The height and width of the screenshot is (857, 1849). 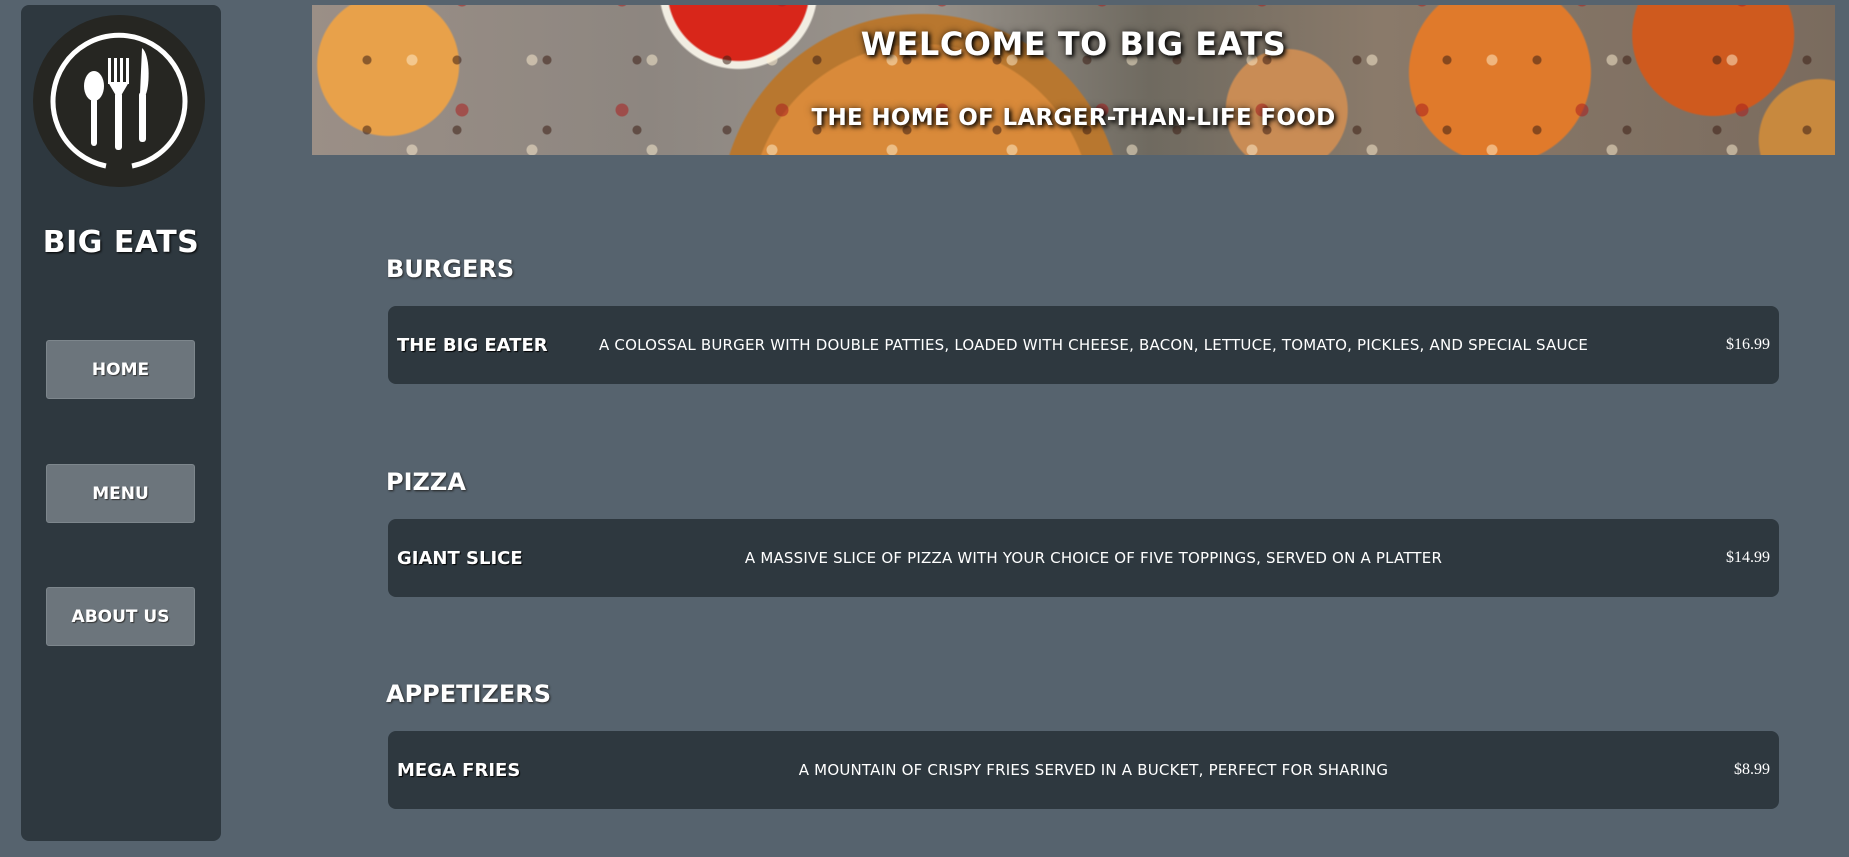 What do you see at coordinates (120, 493) in the screenshot?
I see `nav-menu-button: MENU` at bounding box center [120, 493].